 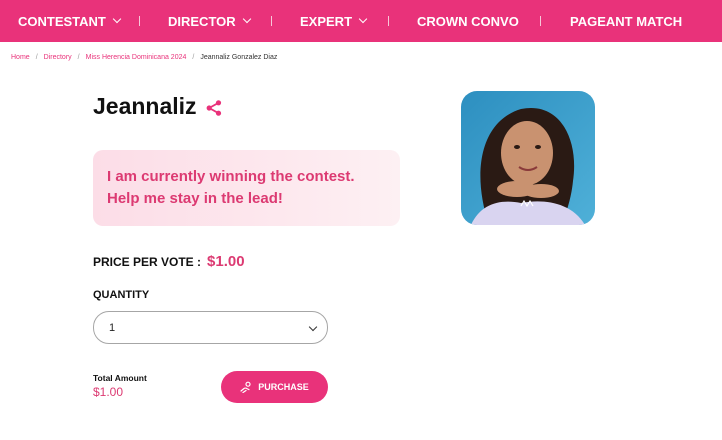 I want to click on contestant-photo, so click(x=528, y=158).